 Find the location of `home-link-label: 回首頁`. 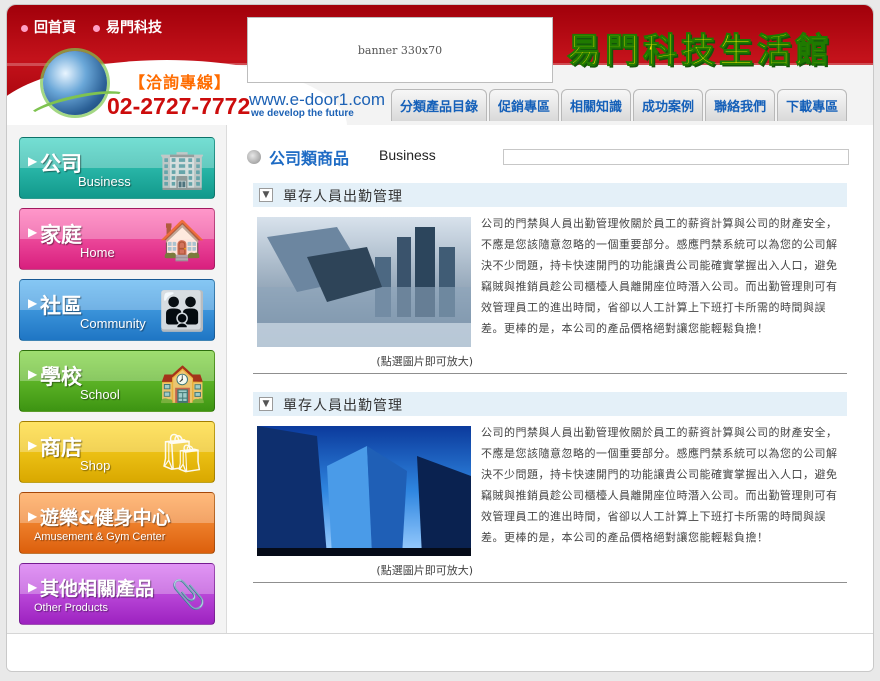

home-link-label: 回首頁 is located at coordinates (55, 28).